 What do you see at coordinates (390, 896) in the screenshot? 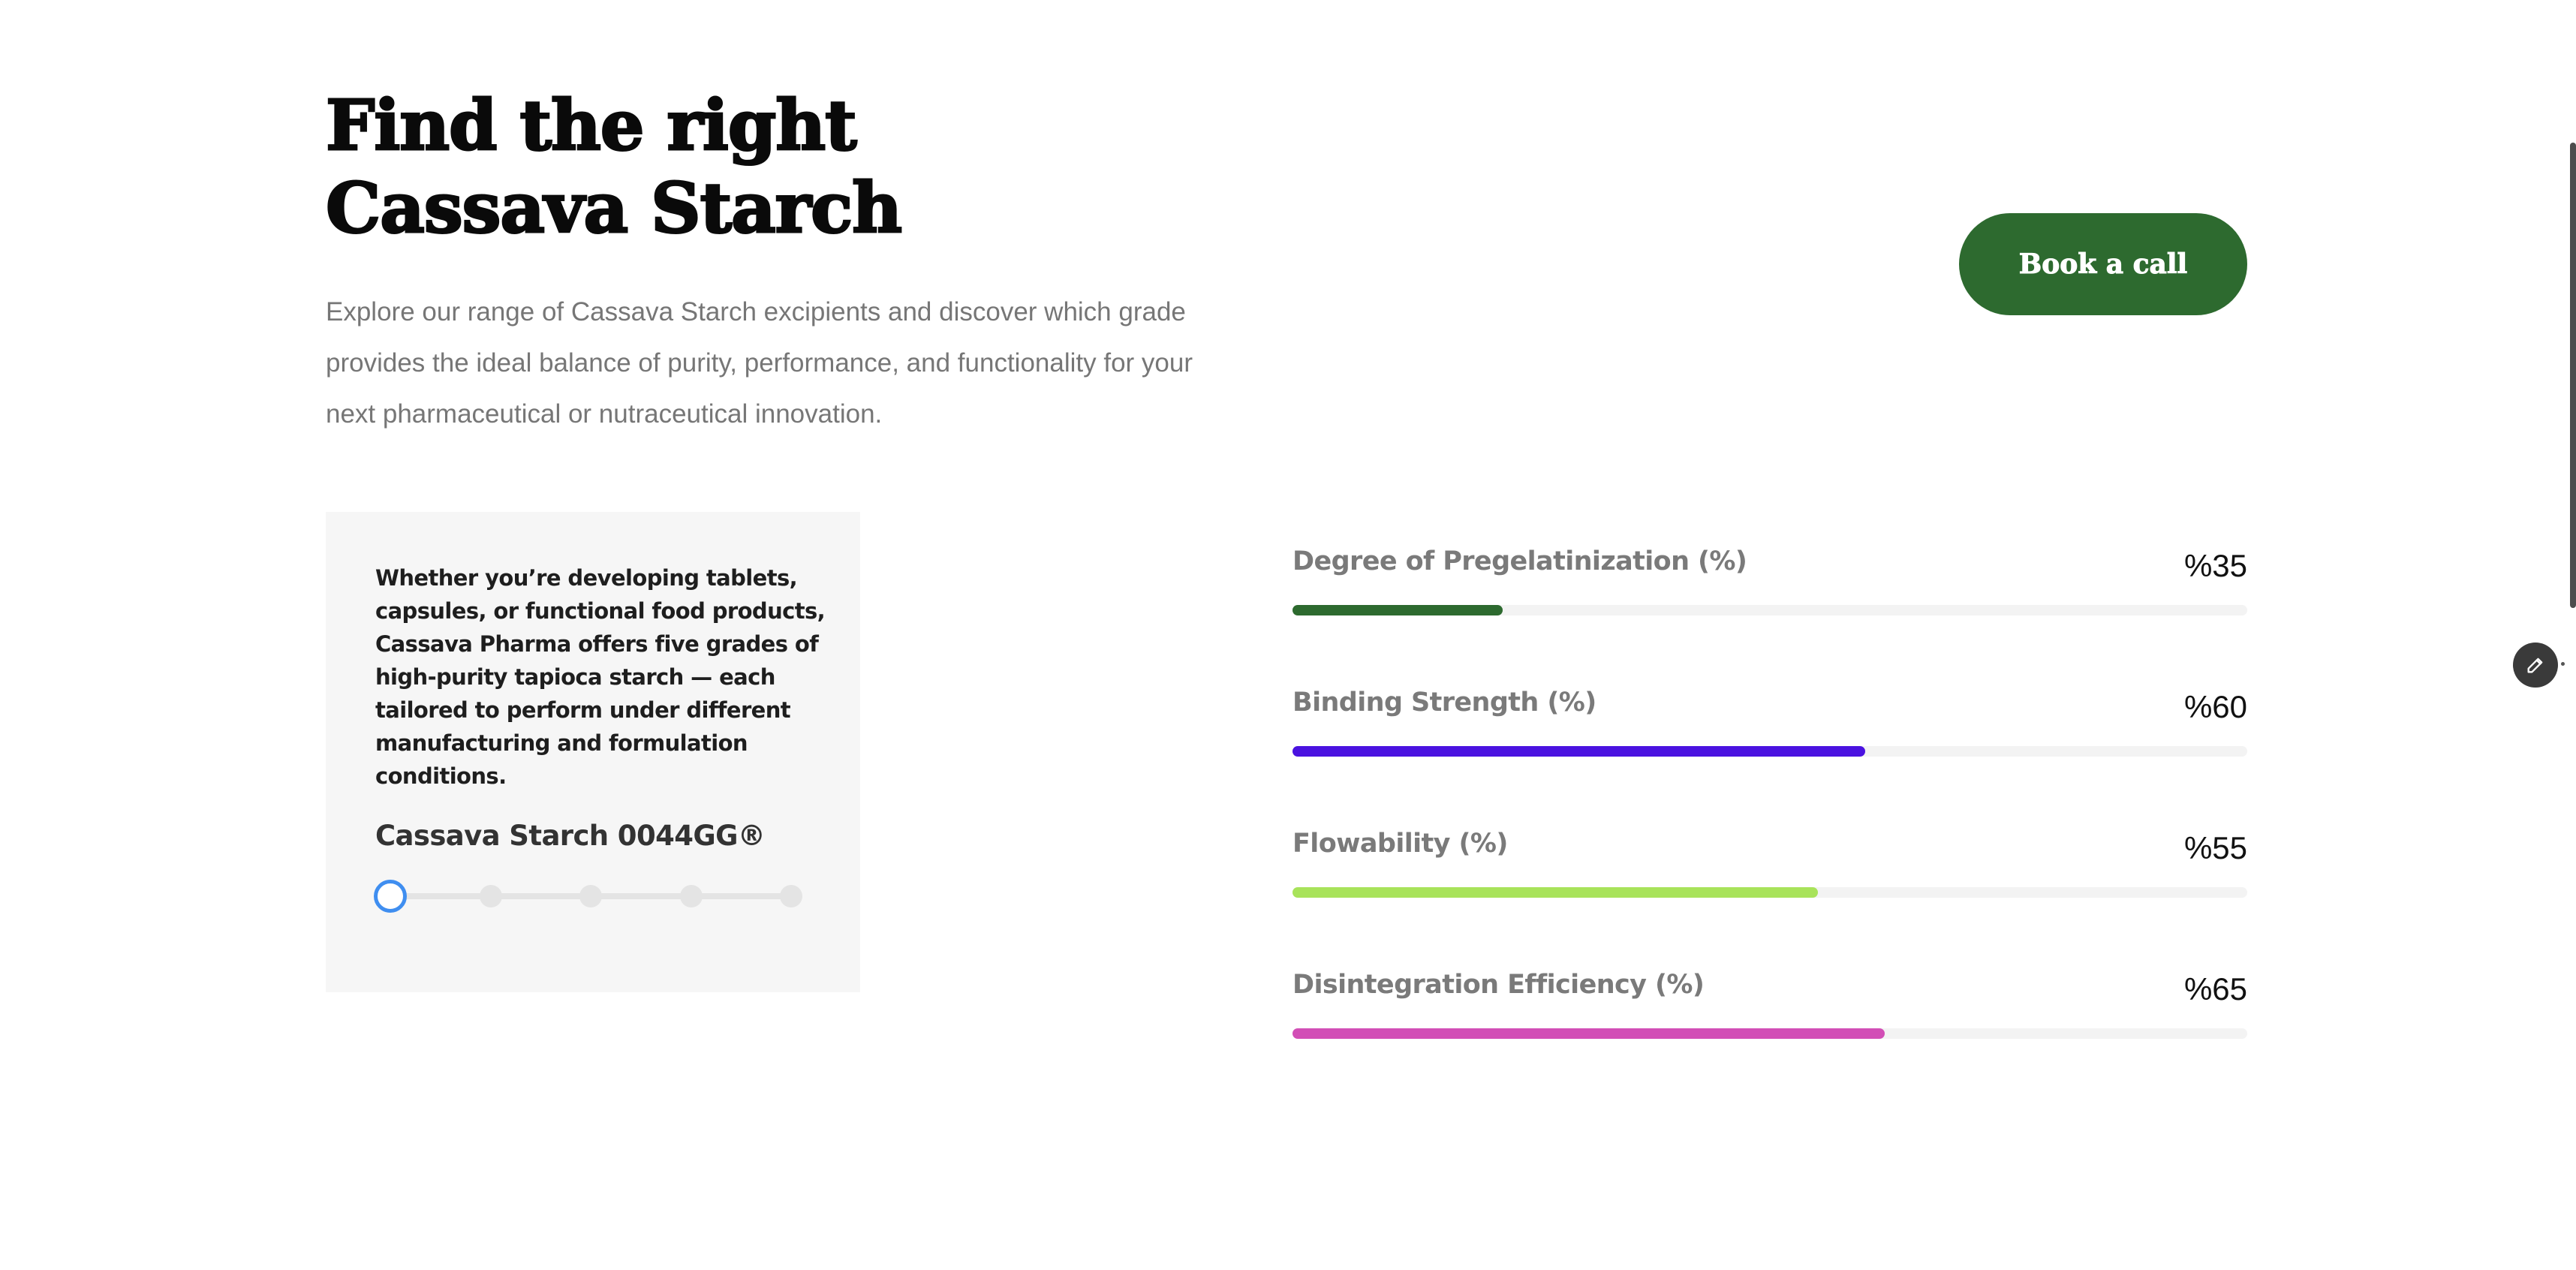
I see `slider-handle` at bounding box center [390, 896].